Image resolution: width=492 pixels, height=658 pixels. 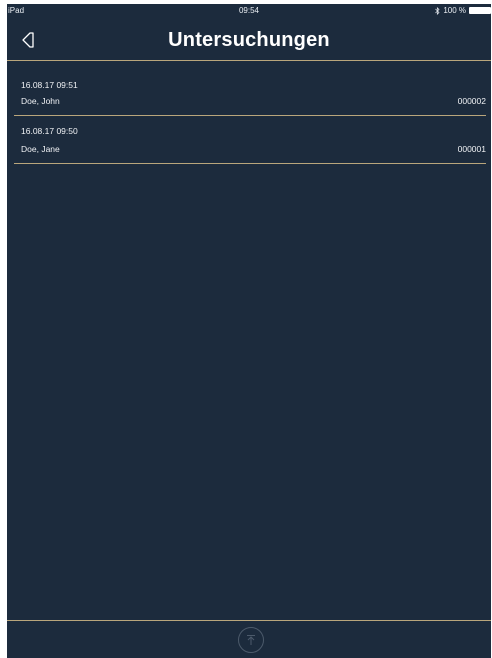 What do you see at coordinates (40, 149) in the screenshot?
I see `patient-name: Doe, Jane` at bounding box center [40, 149].